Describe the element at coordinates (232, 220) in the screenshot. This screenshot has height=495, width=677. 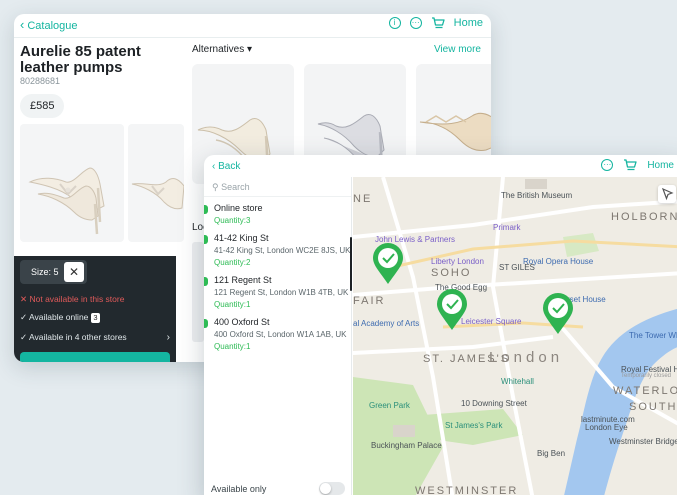
I see `store-quantity: Quantity:3` at that location.